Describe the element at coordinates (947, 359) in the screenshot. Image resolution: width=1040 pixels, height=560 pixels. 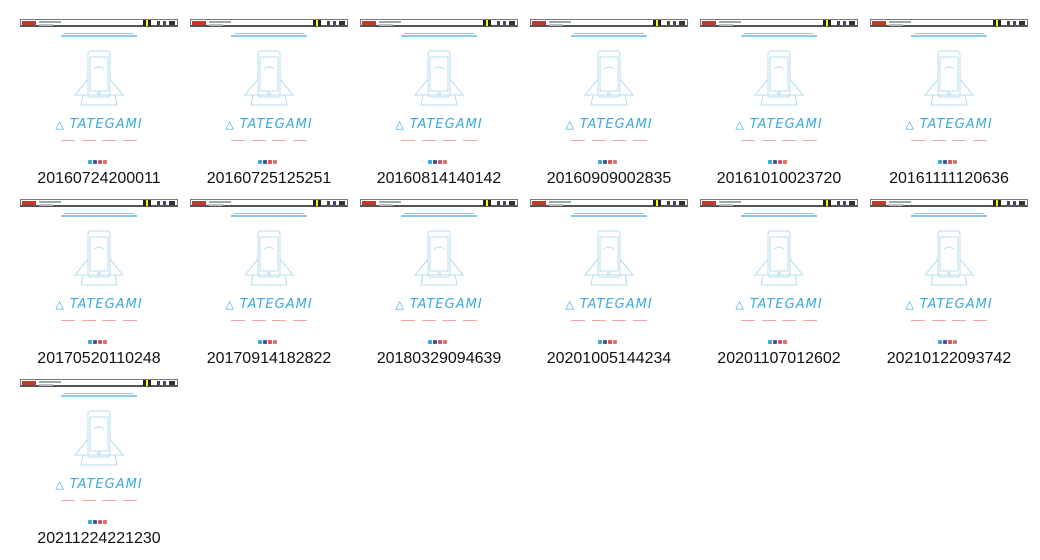
I see `snapshot-timestamp-label: 20210122093742` at that location.